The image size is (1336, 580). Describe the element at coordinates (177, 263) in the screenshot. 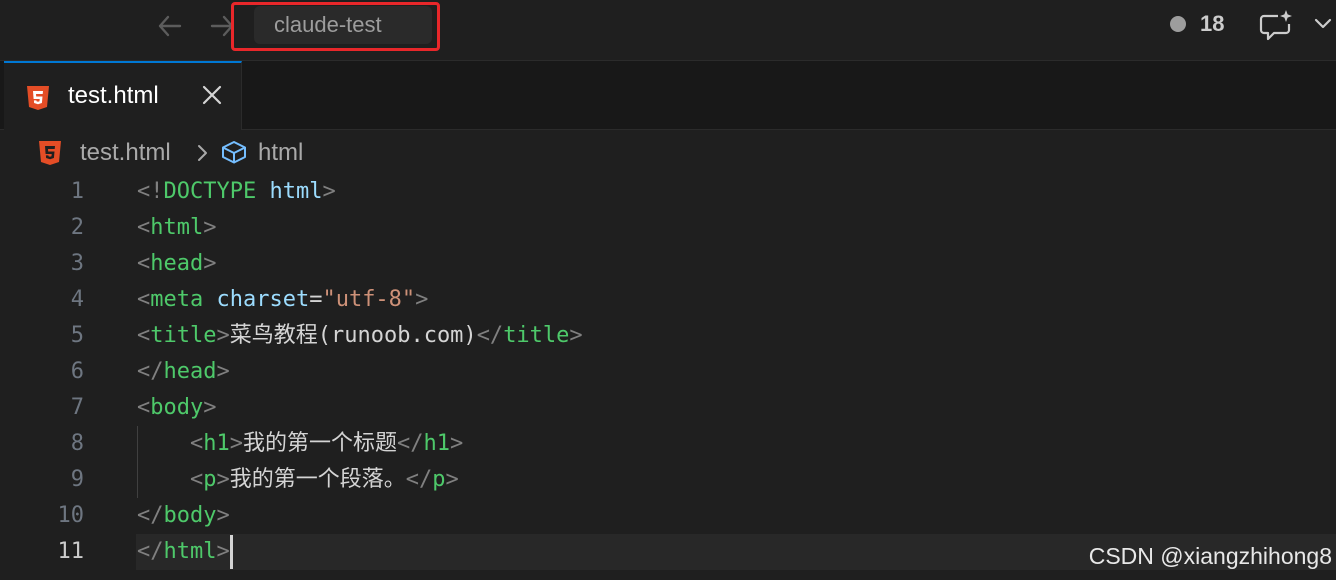

I see `code-text: <head>` at that location.